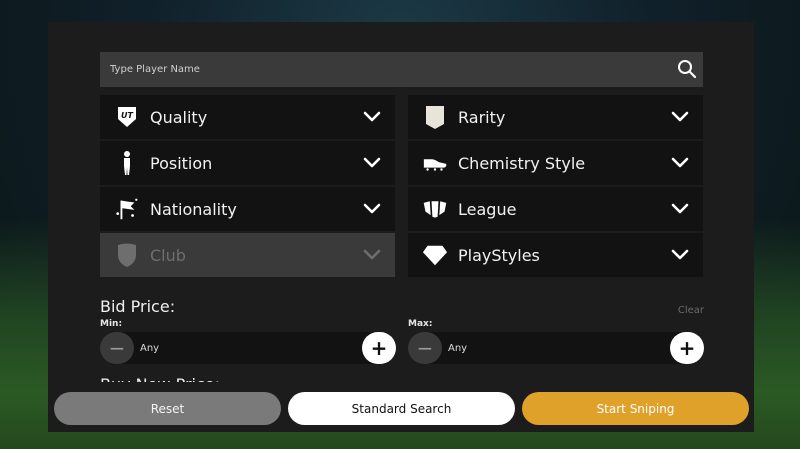 The image size is (800, 449). Describe the element at coordinates (420, 324) in the screenshot. I see `max-label: Max:` at that location.